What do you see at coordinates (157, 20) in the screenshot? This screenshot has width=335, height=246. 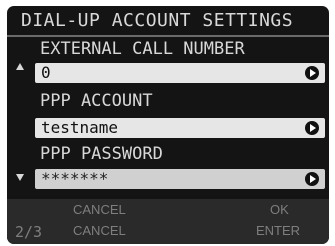 I see `screen-title: DIAL-UP ACCOUNT SETTINGS` at bounding box center [157, 20].